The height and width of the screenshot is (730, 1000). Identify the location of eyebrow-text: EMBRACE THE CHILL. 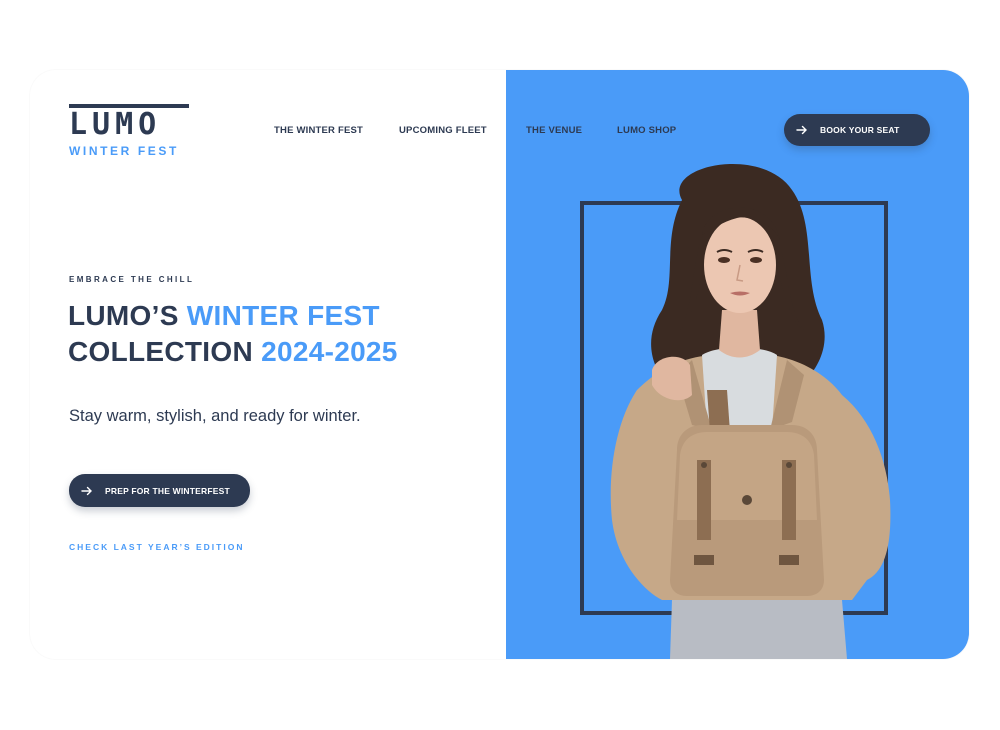
(132, 279).